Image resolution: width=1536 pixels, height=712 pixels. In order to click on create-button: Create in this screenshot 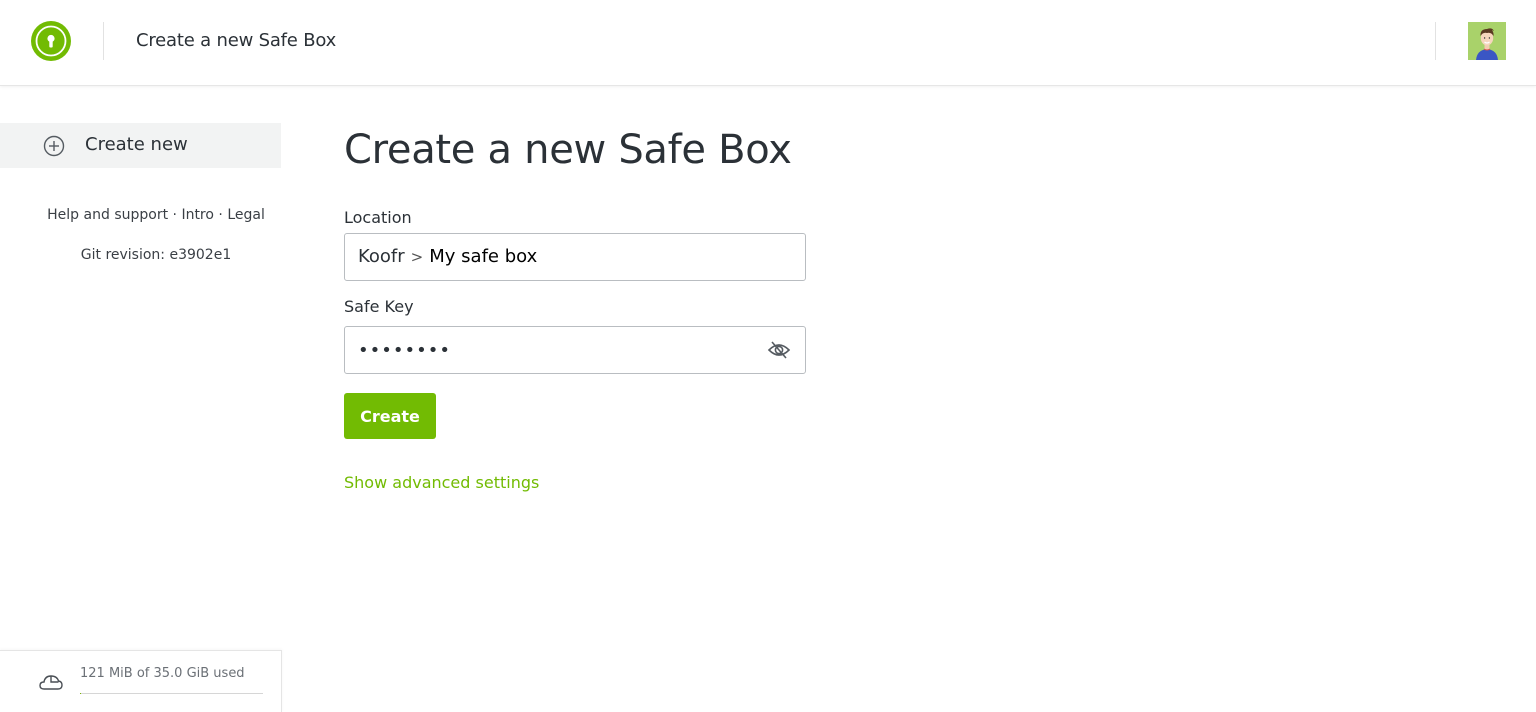, I will do `click(390, 416)`.